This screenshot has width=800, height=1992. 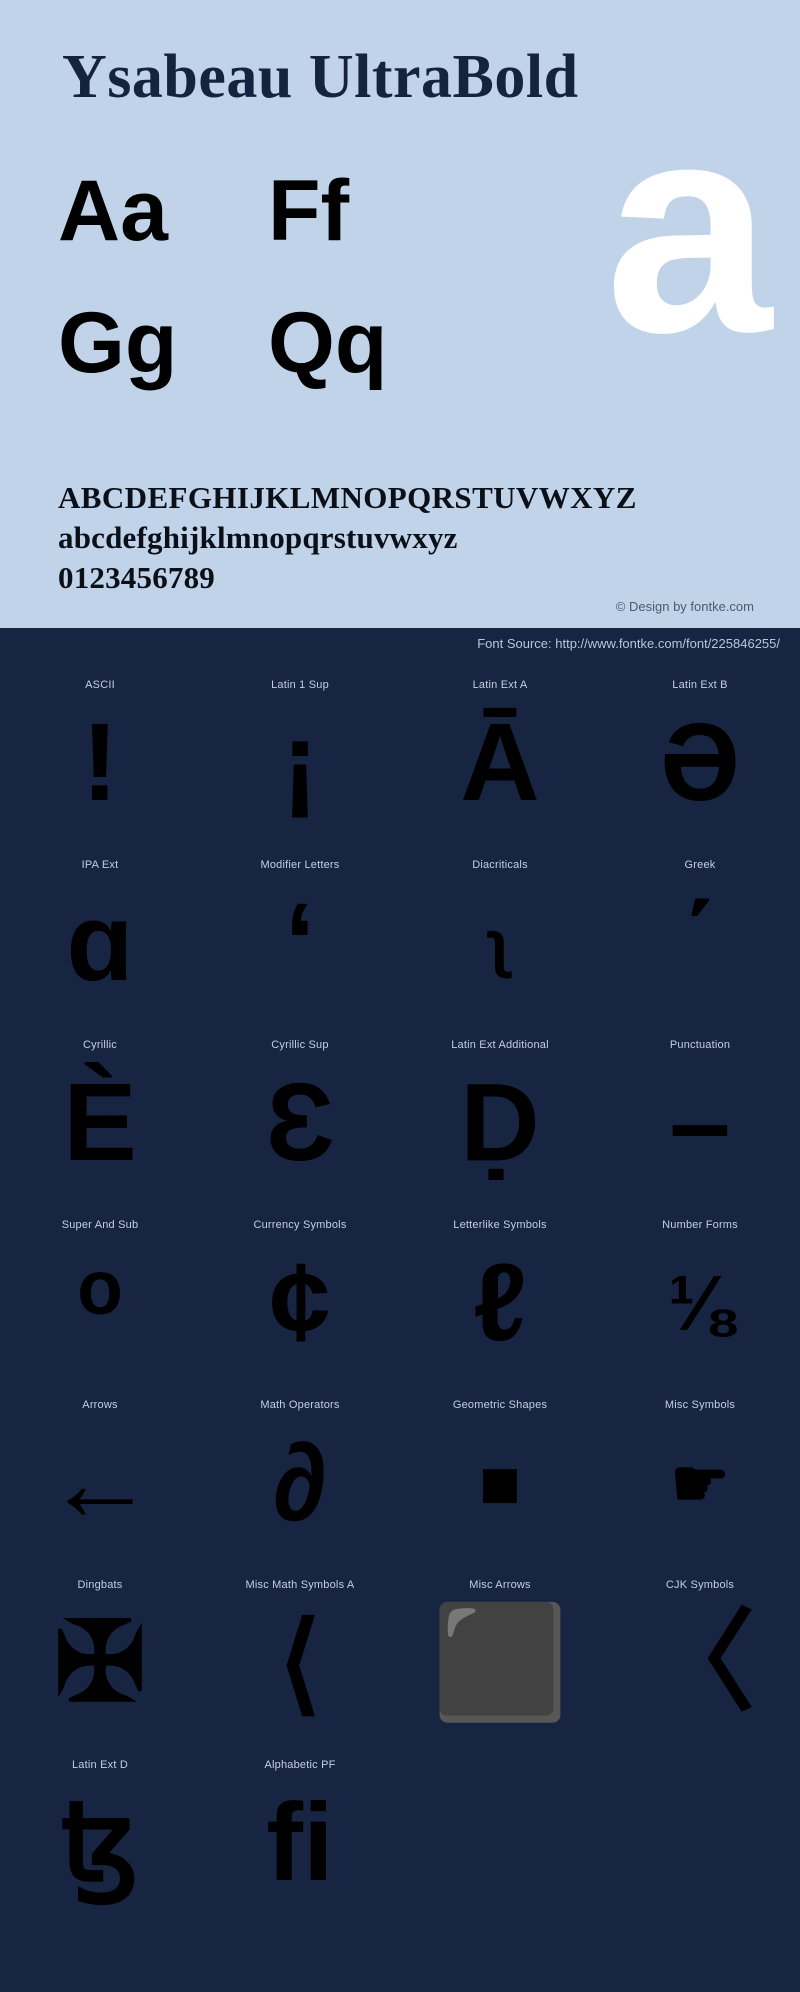 I want to click on unicode-block-glyph: ✠, so click(x=100, y=1662).